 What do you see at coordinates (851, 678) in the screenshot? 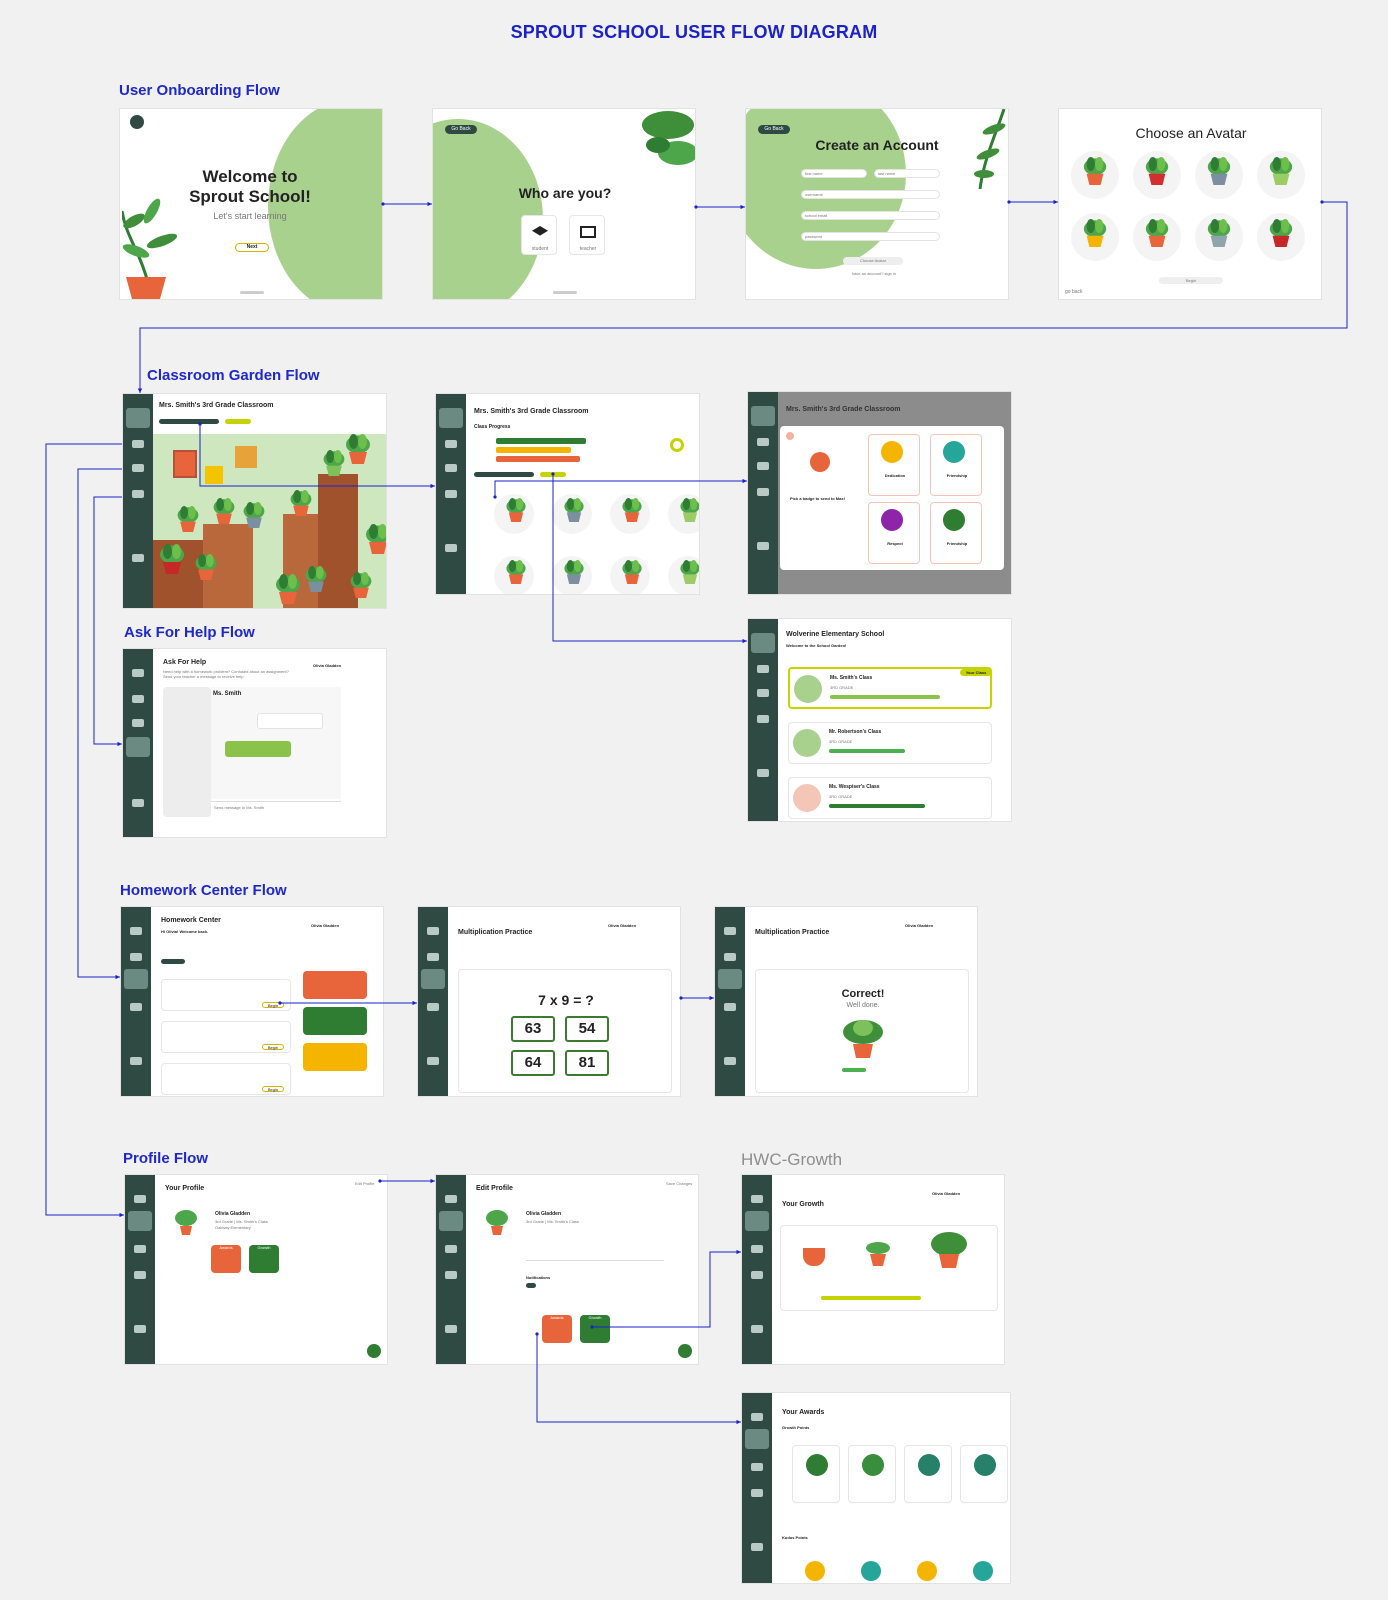
I see `class-name: Ms. Smith's Class` at bounding box center [851, 678].